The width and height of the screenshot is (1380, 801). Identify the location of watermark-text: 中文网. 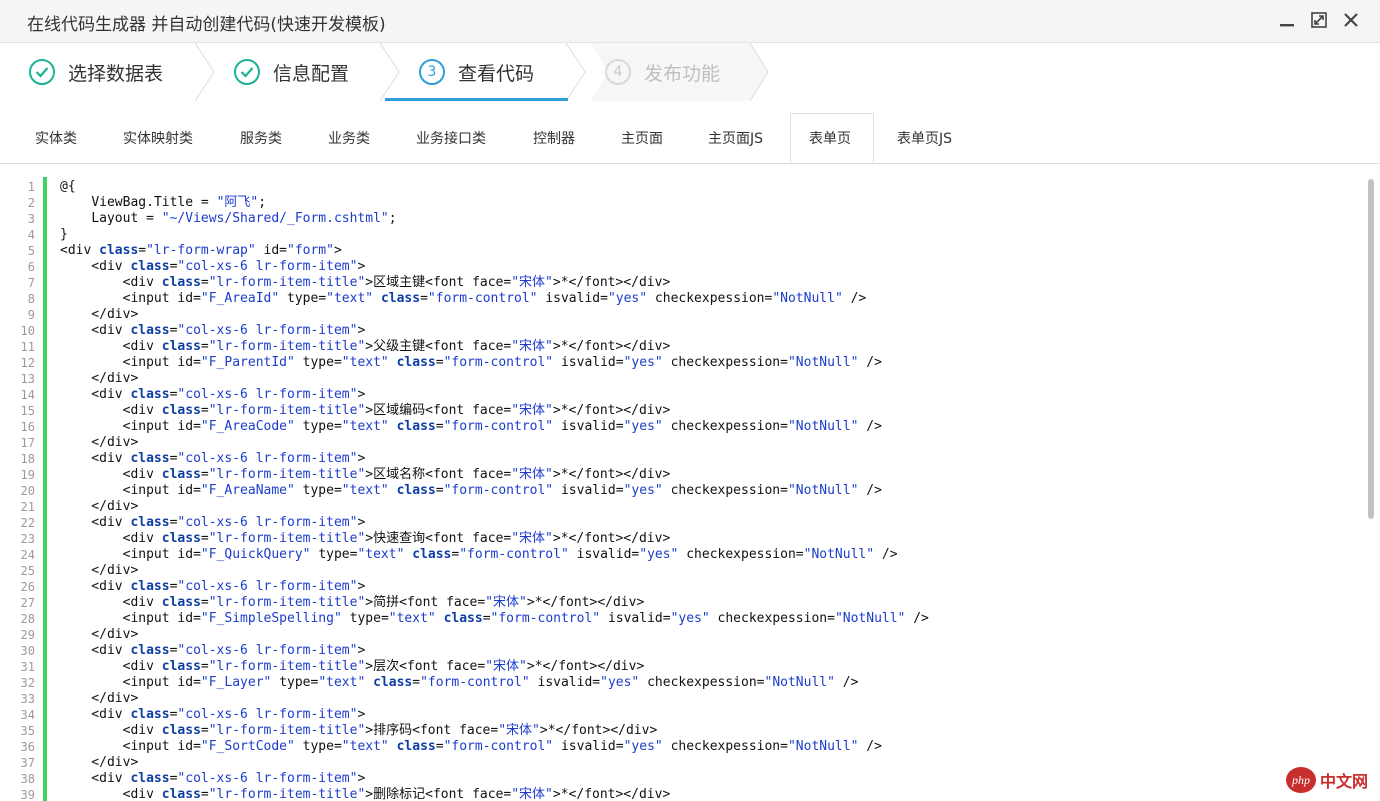
(1344, 782).